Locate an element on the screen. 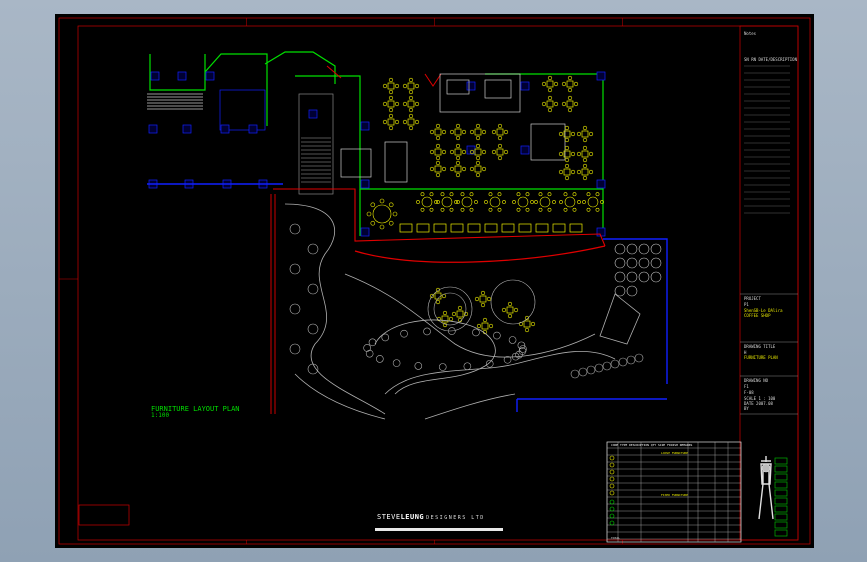  hedge-icon is located at coordinates (575, 374).